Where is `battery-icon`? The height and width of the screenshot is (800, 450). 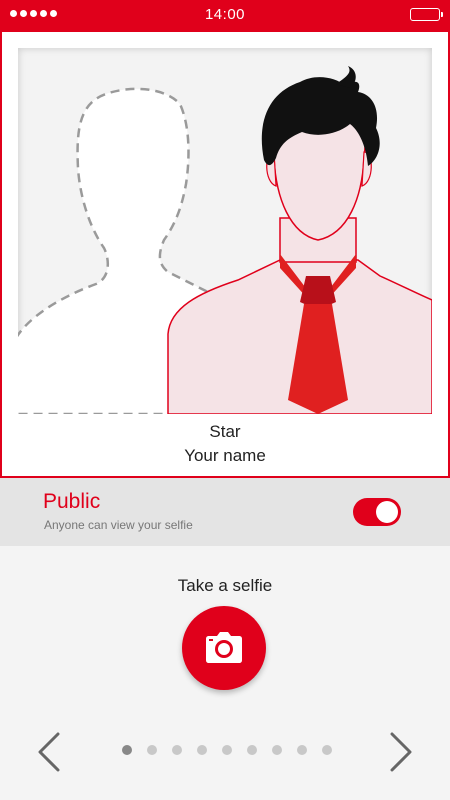 battery-icon is located at coordinates (426, 14).